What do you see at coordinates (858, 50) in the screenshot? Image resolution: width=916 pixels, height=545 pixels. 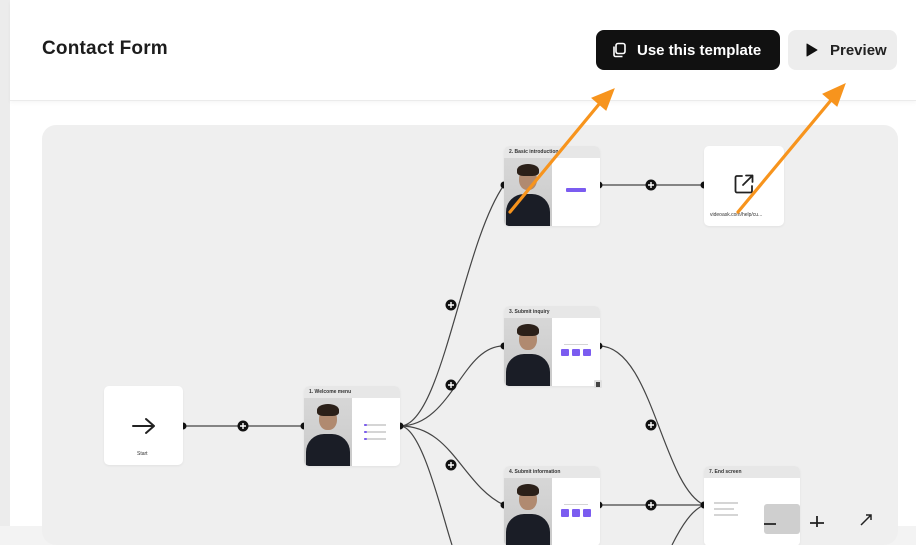 I see `preview-label: Preview` at bounding box center [858, 50].